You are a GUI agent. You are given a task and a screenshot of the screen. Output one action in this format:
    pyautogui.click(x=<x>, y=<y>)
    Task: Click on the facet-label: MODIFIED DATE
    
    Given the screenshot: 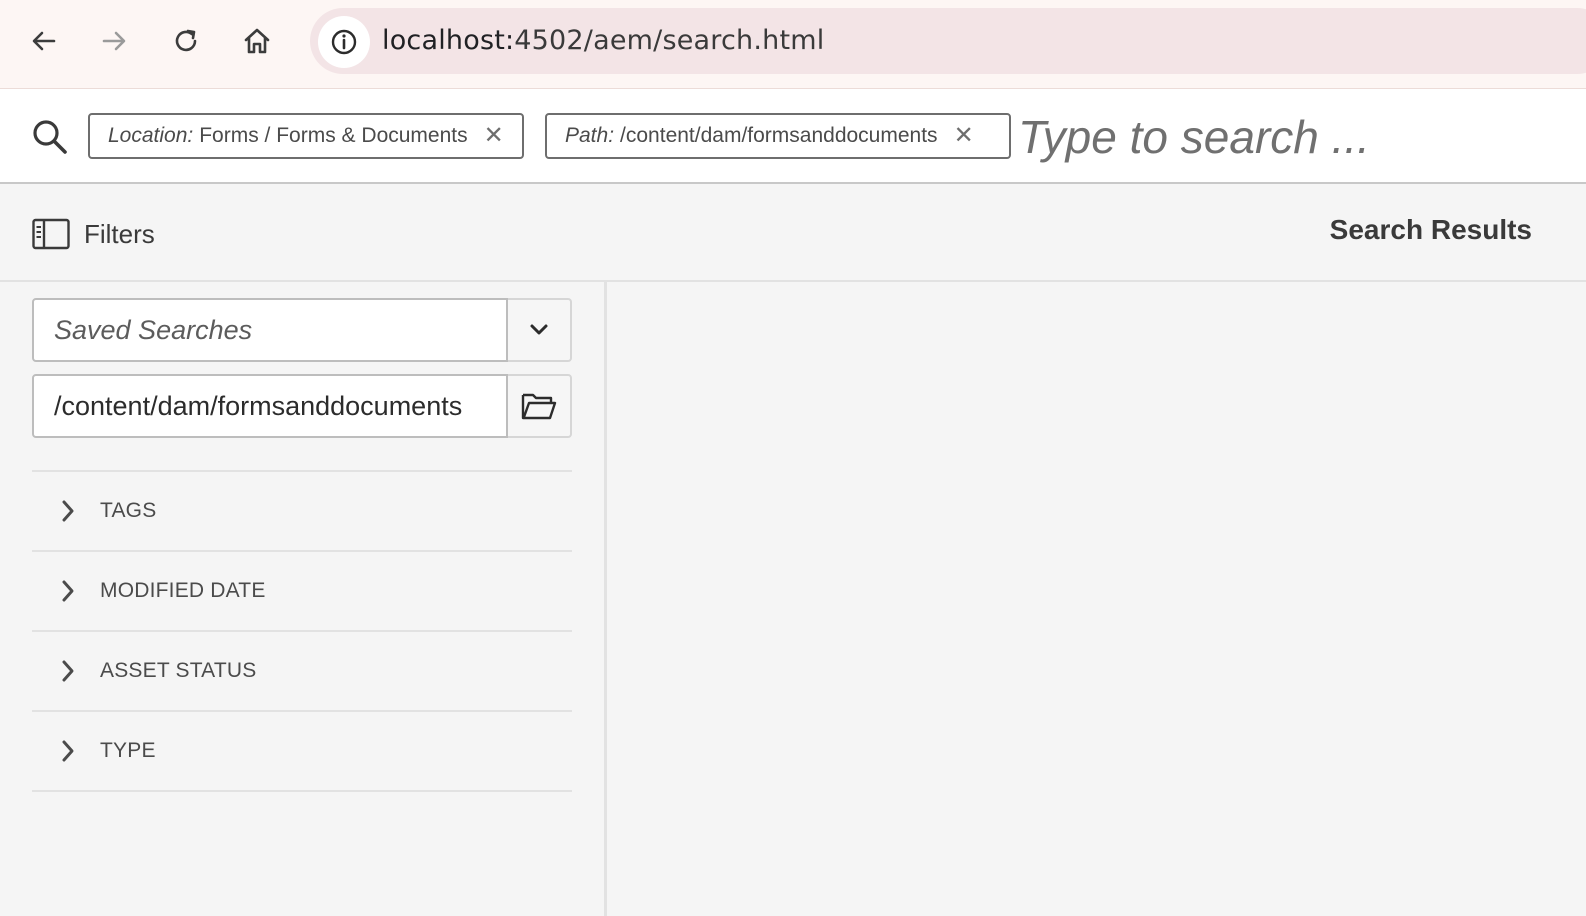 What is the action you would take?
    pyautogui.click(x=183, y=590)
    